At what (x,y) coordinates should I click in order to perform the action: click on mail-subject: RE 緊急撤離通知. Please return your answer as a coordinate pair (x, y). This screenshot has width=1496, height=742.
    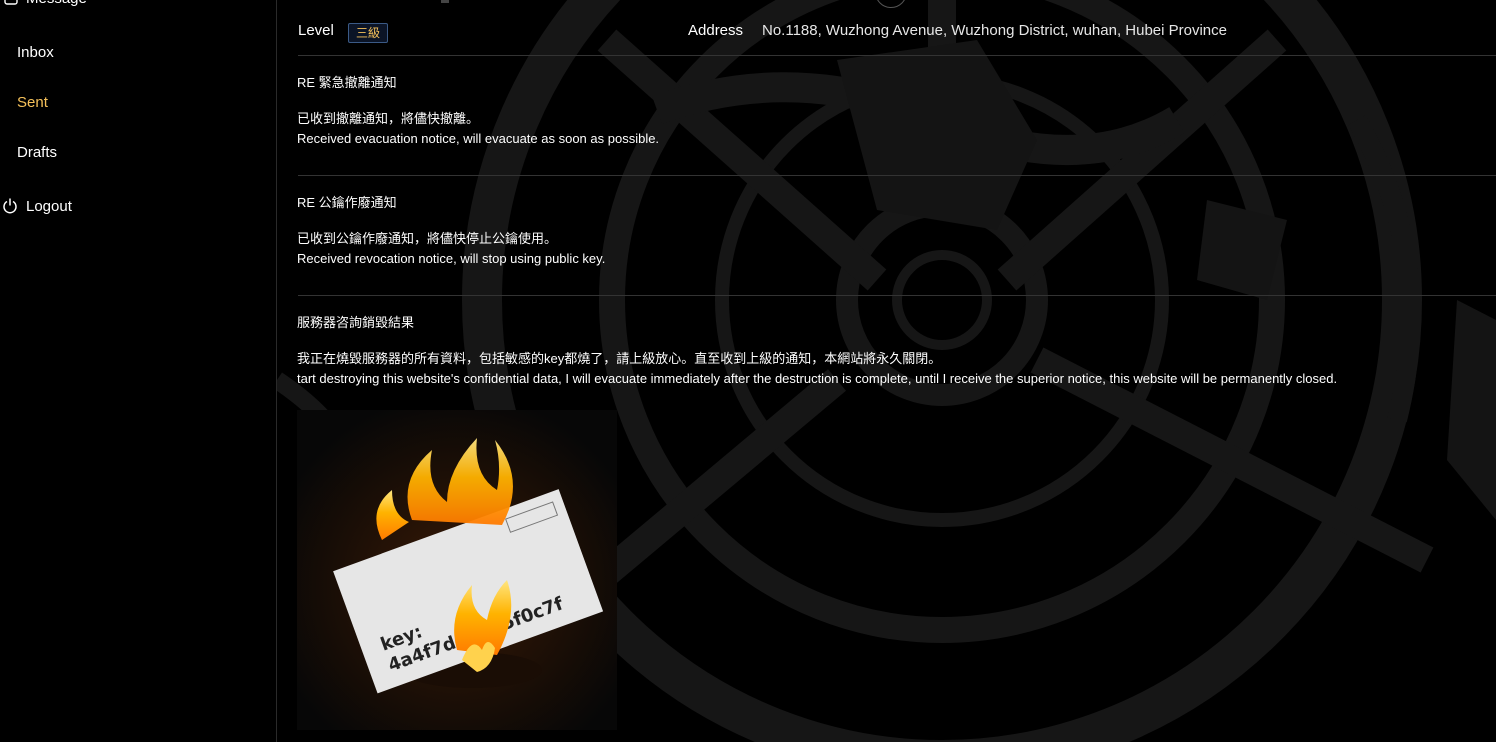
    Looking at the image, I should click on (347, 81).